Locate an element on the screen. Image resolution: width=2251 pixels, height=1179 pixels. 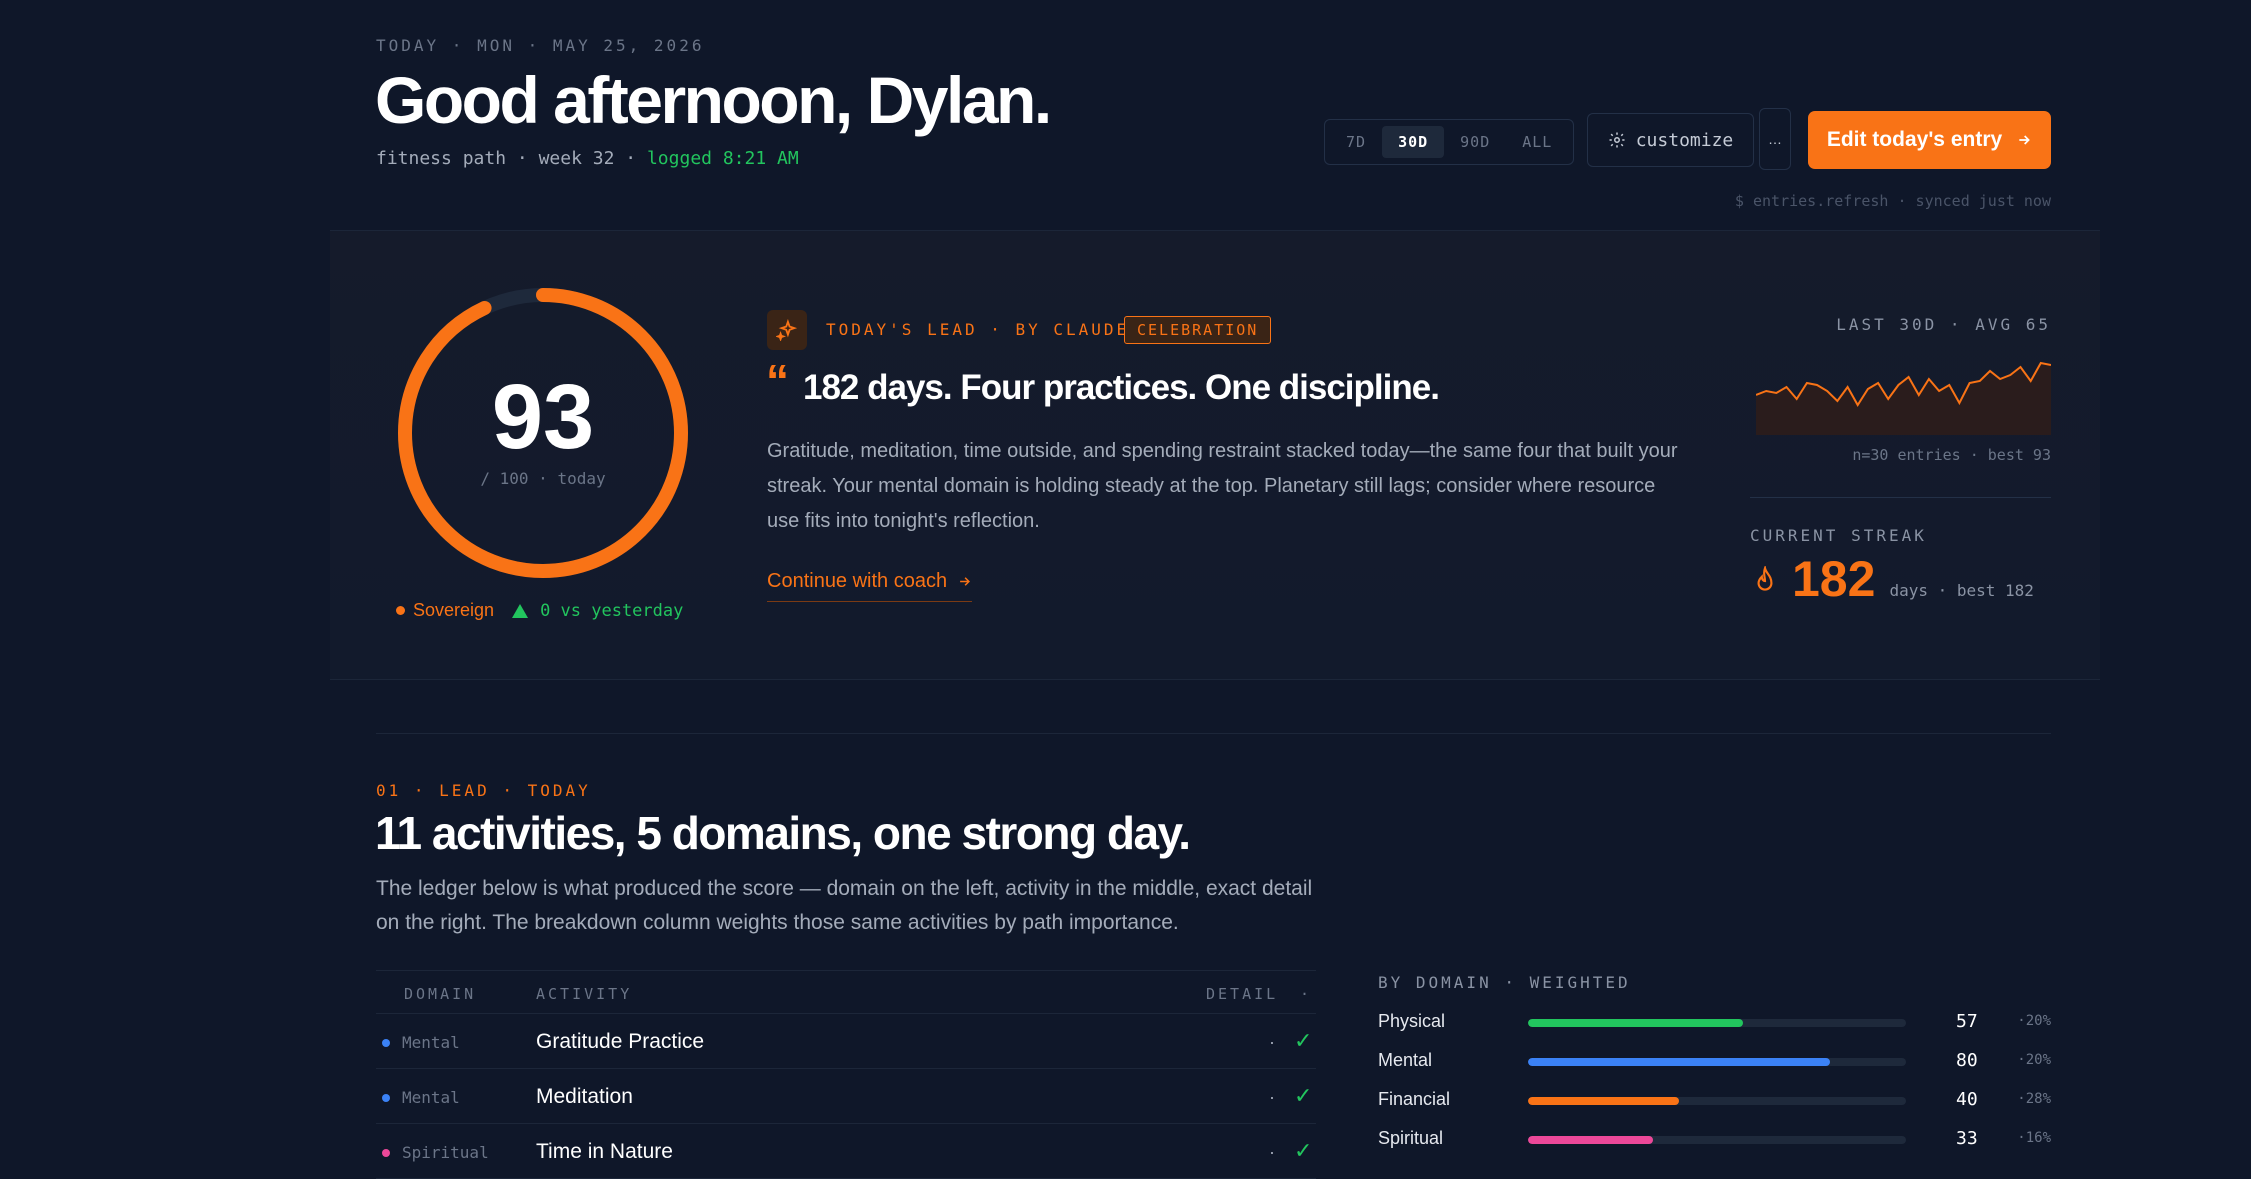
sparkline-area is located at coordinates (1903, 399).